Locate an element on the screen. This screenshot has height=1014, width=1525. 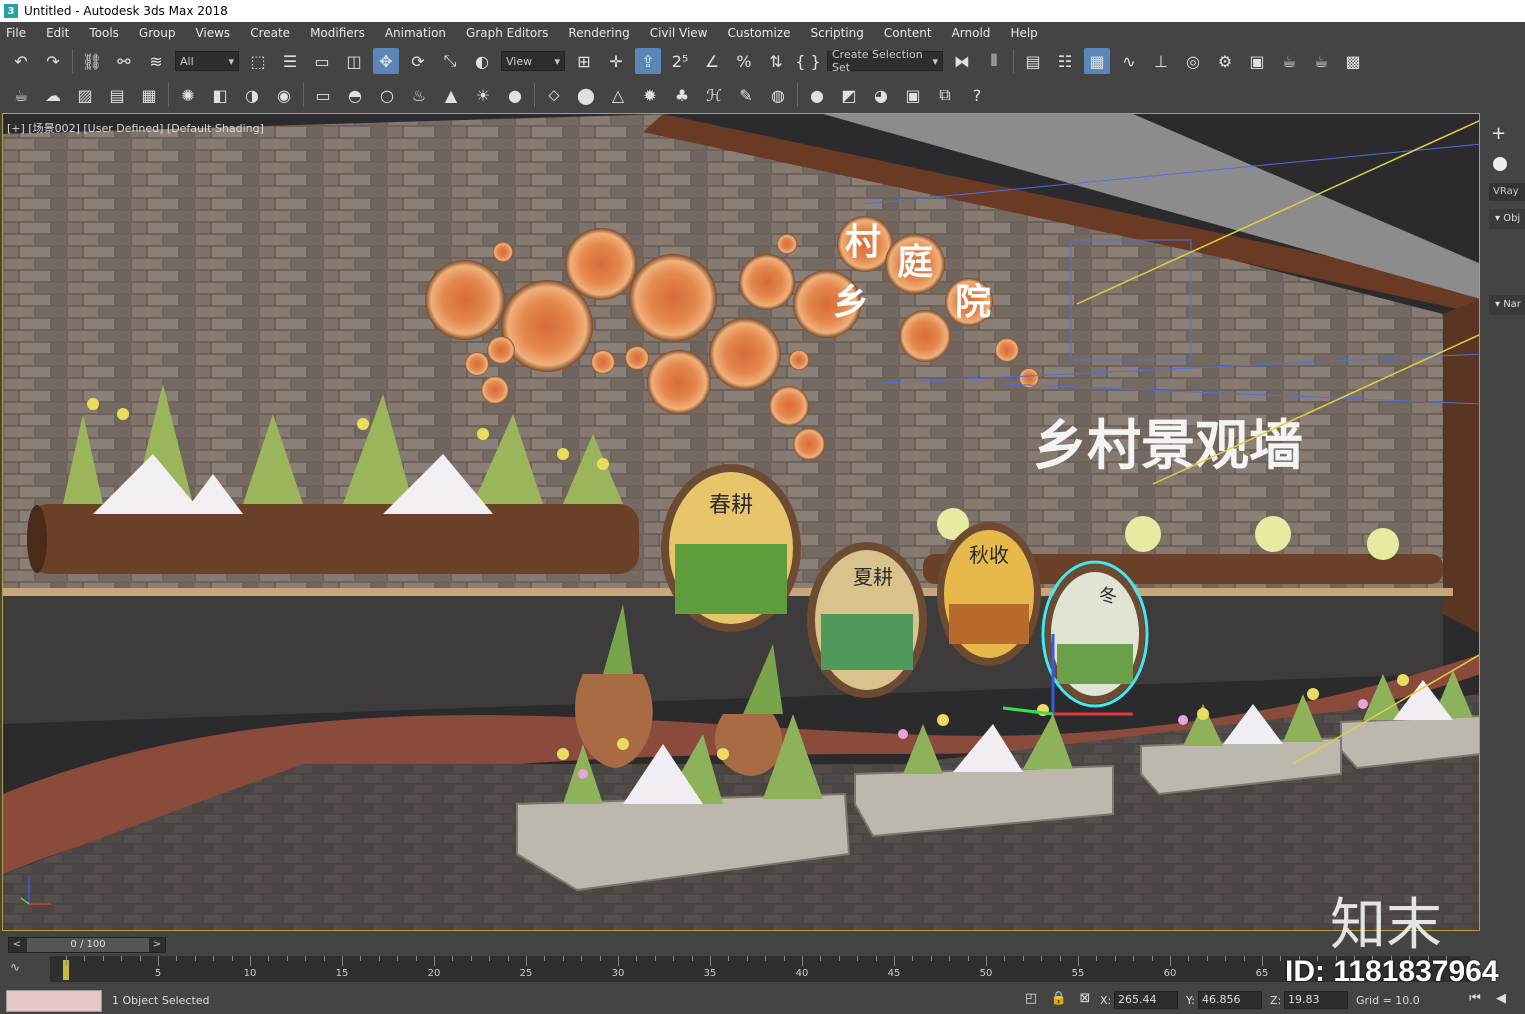
curve-editor-mini-icon: ∿ is located at coordinates (15, 967).